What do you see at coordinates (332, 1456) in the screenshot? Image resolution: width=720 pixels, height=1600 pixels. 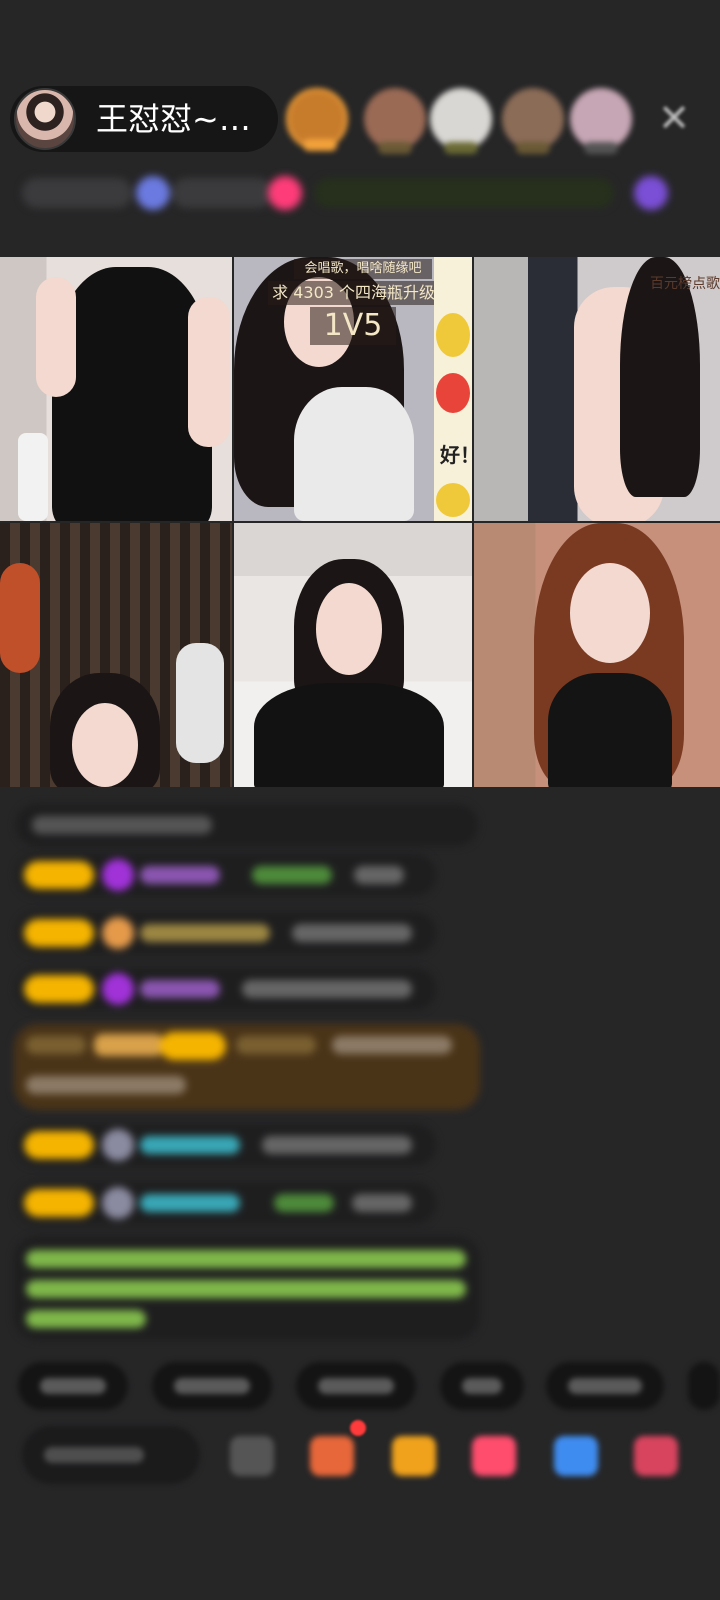 I see `gift-box-icon` at bounding box center [332, 1456].